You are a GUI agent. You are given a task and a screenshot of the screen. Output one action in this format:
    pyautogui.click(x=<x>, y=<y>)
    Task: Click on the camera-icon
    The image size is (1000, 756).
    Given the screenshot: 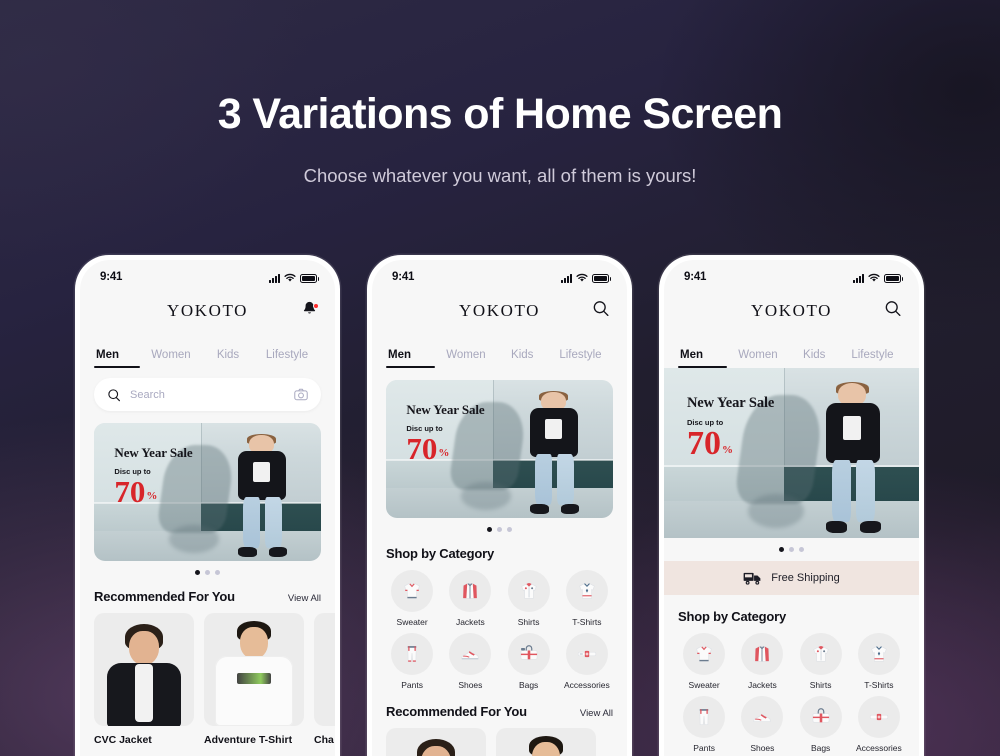 What is the action you would take?
    pyautogui.click(x=301, y=394)
    